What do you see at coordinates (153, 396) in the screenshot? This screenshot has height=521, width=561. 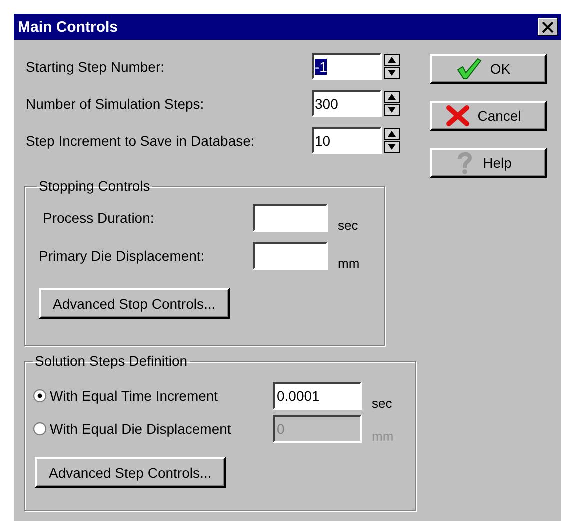 I see `radio-option: With Equal Time Increment` at bounding box center [153, 396].